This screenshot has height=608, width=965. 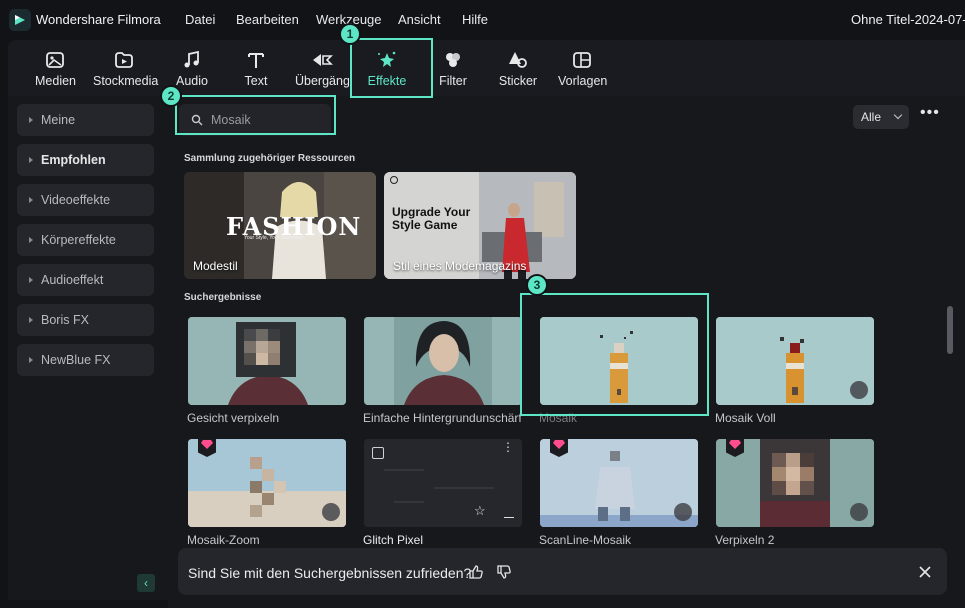 What do you see at coordinates (476, 572) in the screenshot?
I see `thumbs-up-icon` at bounding box center [476, 572].